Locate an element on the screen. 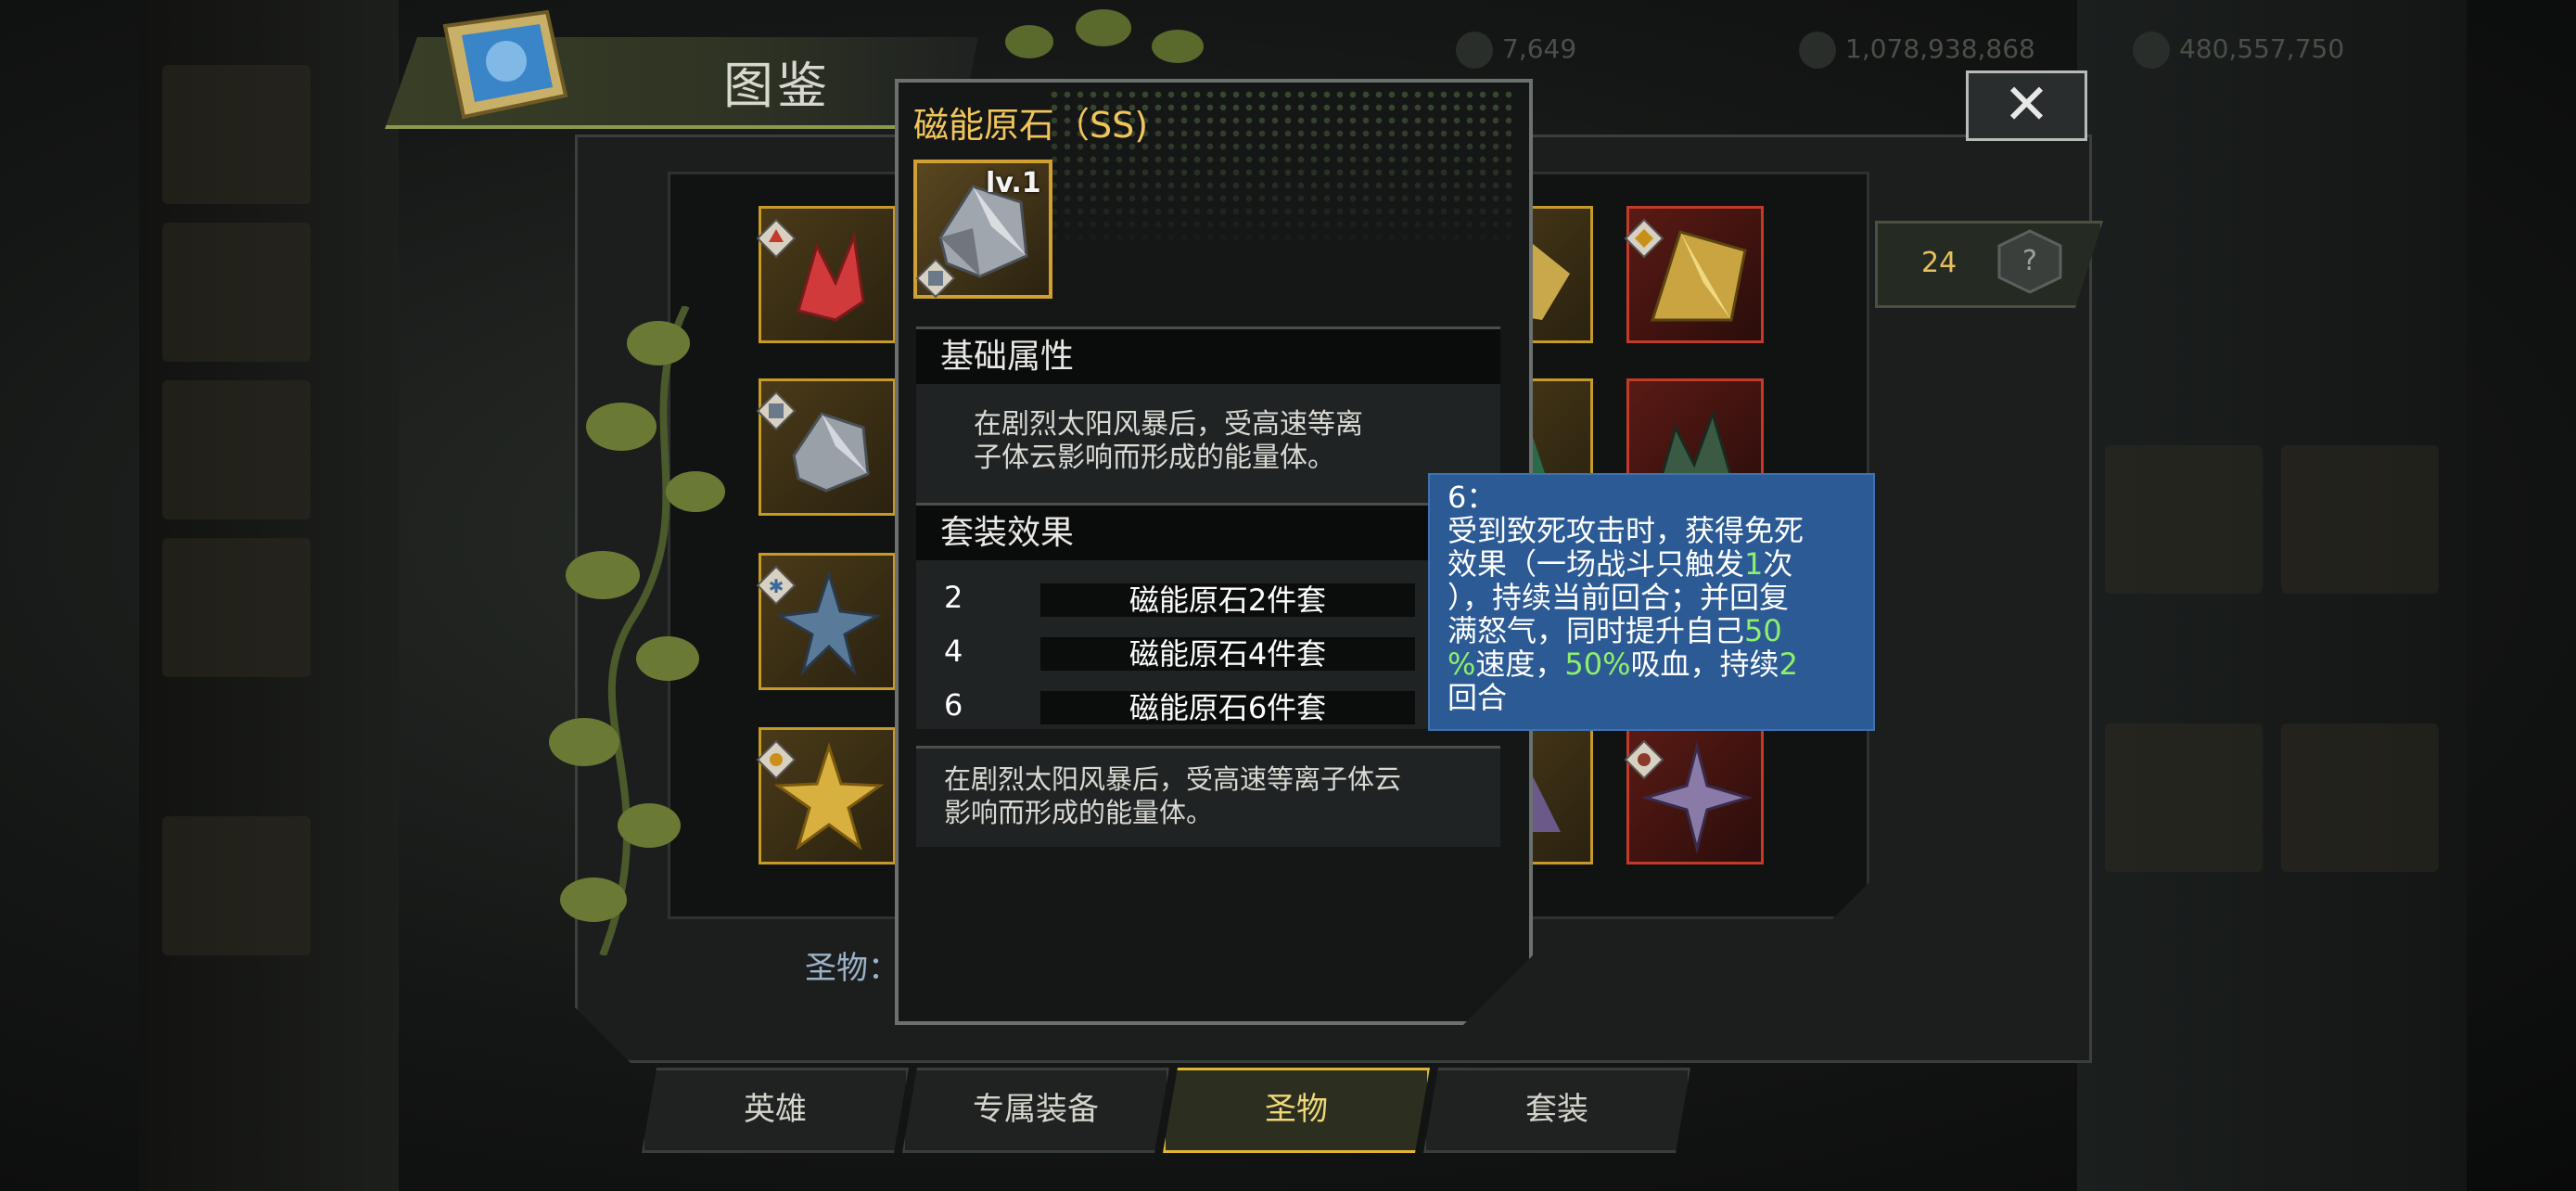  tooltip-line: 效果（一场战斗只触发1次 is located at coordinates (1620, 564).